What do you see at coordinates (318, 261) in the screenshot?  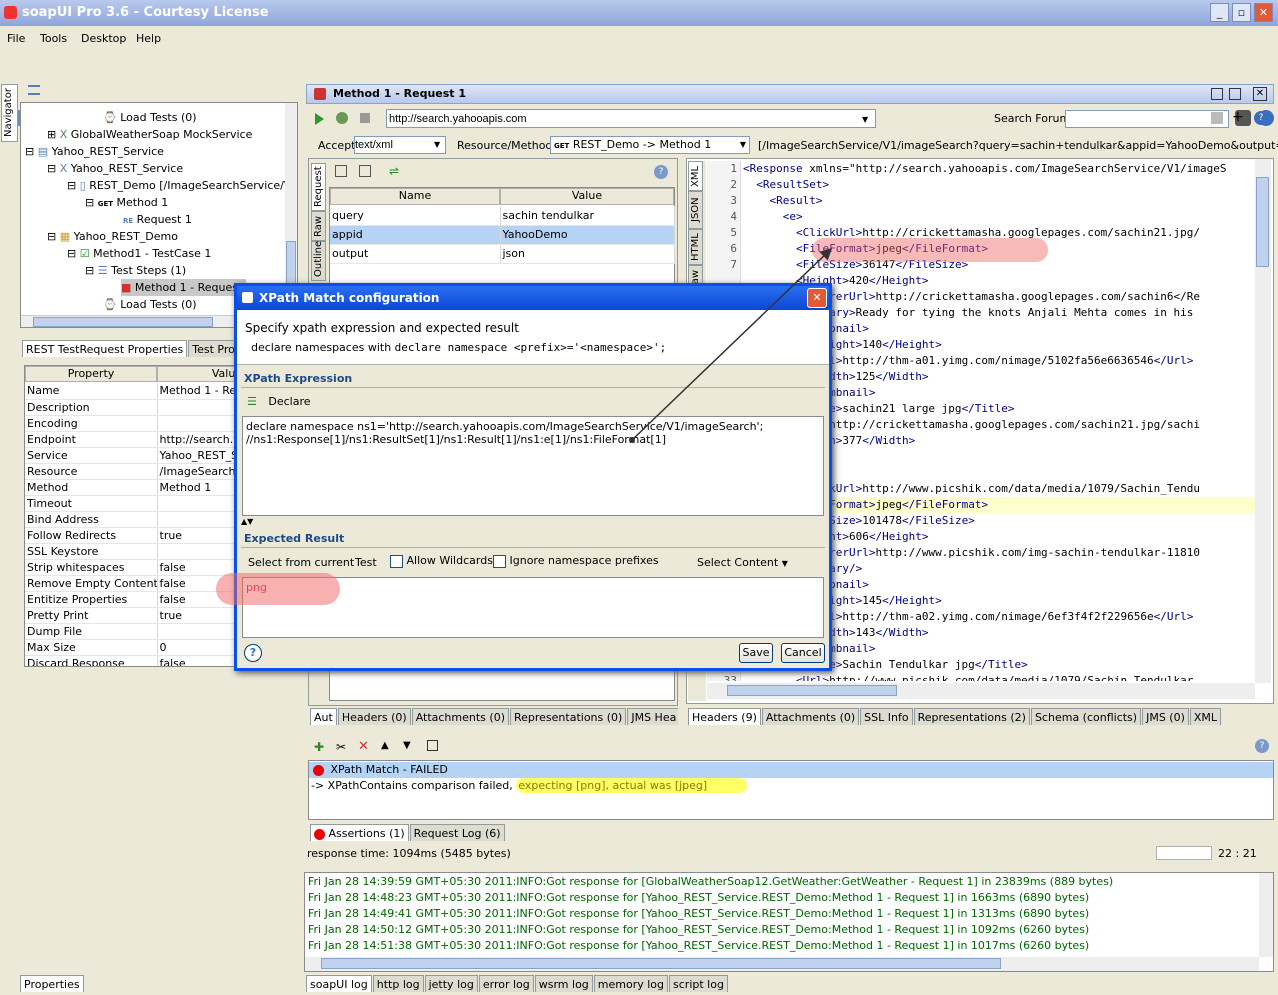 I see `vtab-outline: Outline` at bounding box center [318, 261].